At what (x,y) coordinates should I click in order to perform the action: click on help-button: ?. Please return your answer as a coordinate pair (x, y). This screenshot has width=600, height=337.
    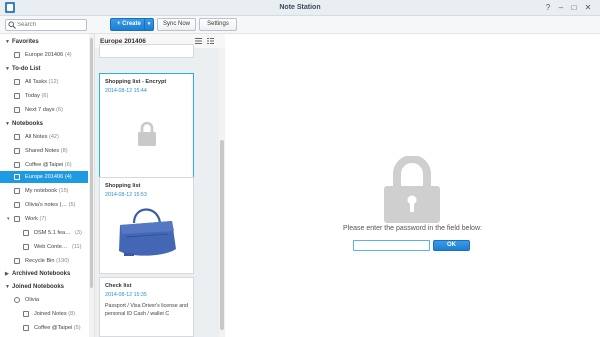
    Looking at the image, I should click on (548, 7).